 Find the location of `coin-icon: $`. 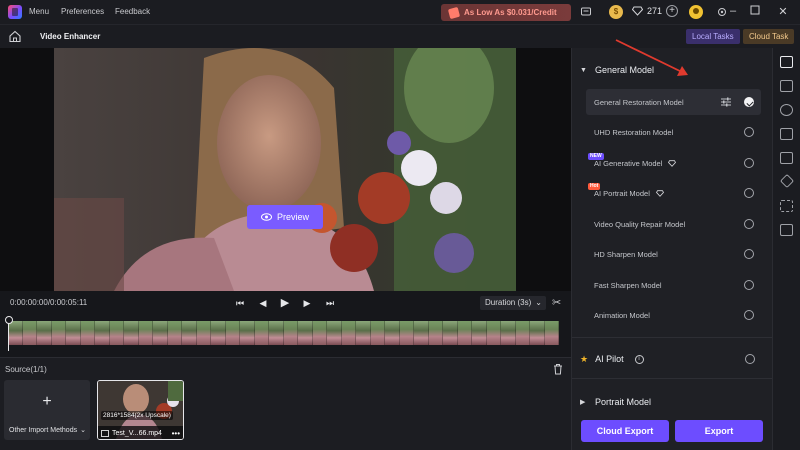

coin-icon: $ is located at coordinates (616, 12).